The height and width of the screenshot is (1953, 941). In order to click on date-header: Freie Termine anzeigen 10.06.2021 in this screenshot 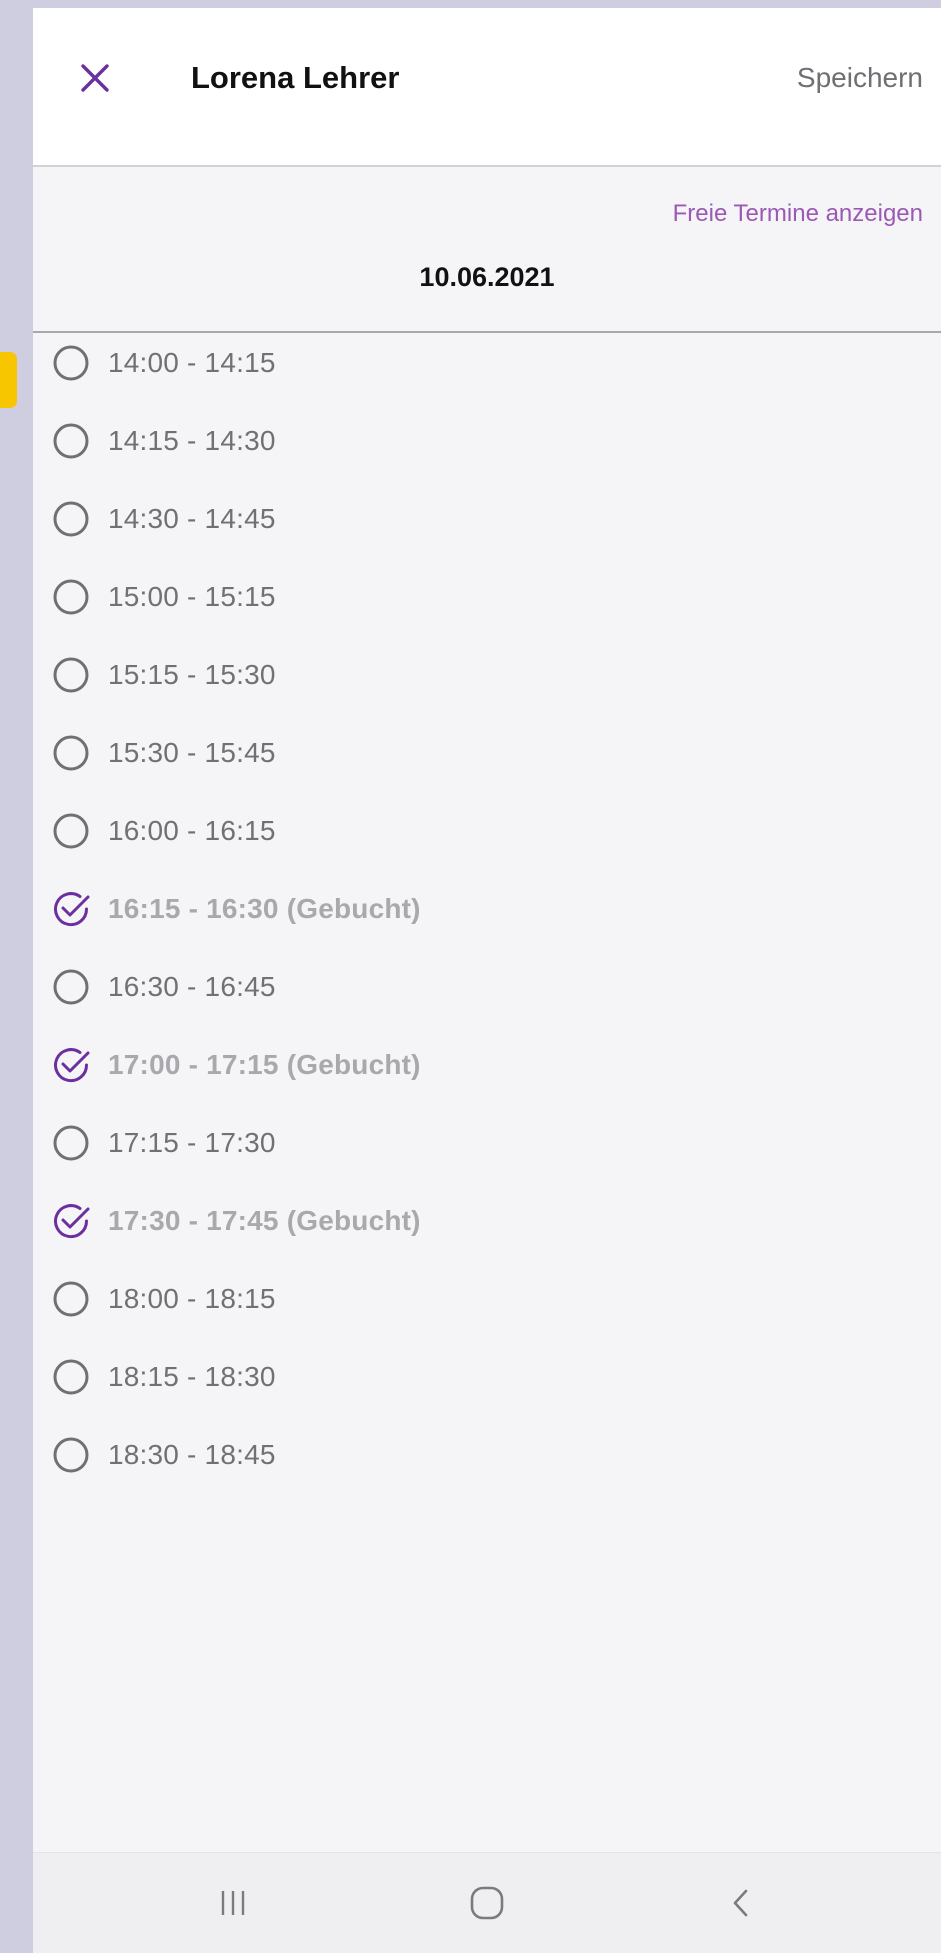, I will do `click(487, 250)`.